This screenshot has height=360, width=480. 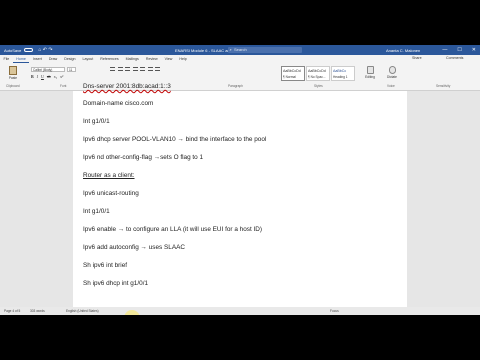 What do you see at coordinates (42, 76) in the screenshot?
I see `underline-button: U` at bounding box center [42, 76].